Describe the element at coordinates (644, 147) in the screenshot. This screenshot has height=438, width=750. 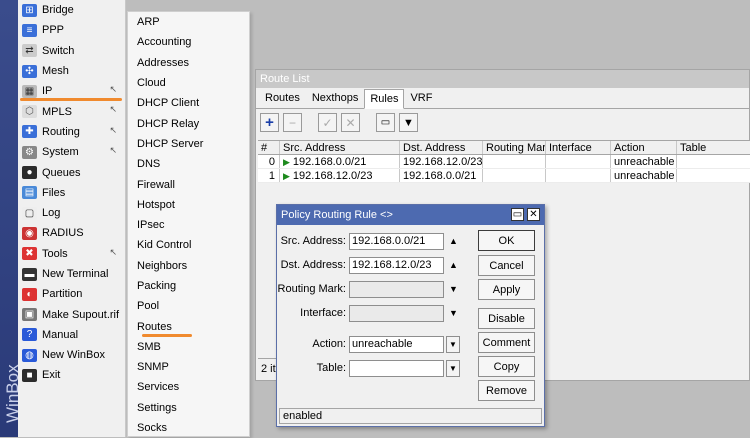
I see `column-header: Action` at that location.